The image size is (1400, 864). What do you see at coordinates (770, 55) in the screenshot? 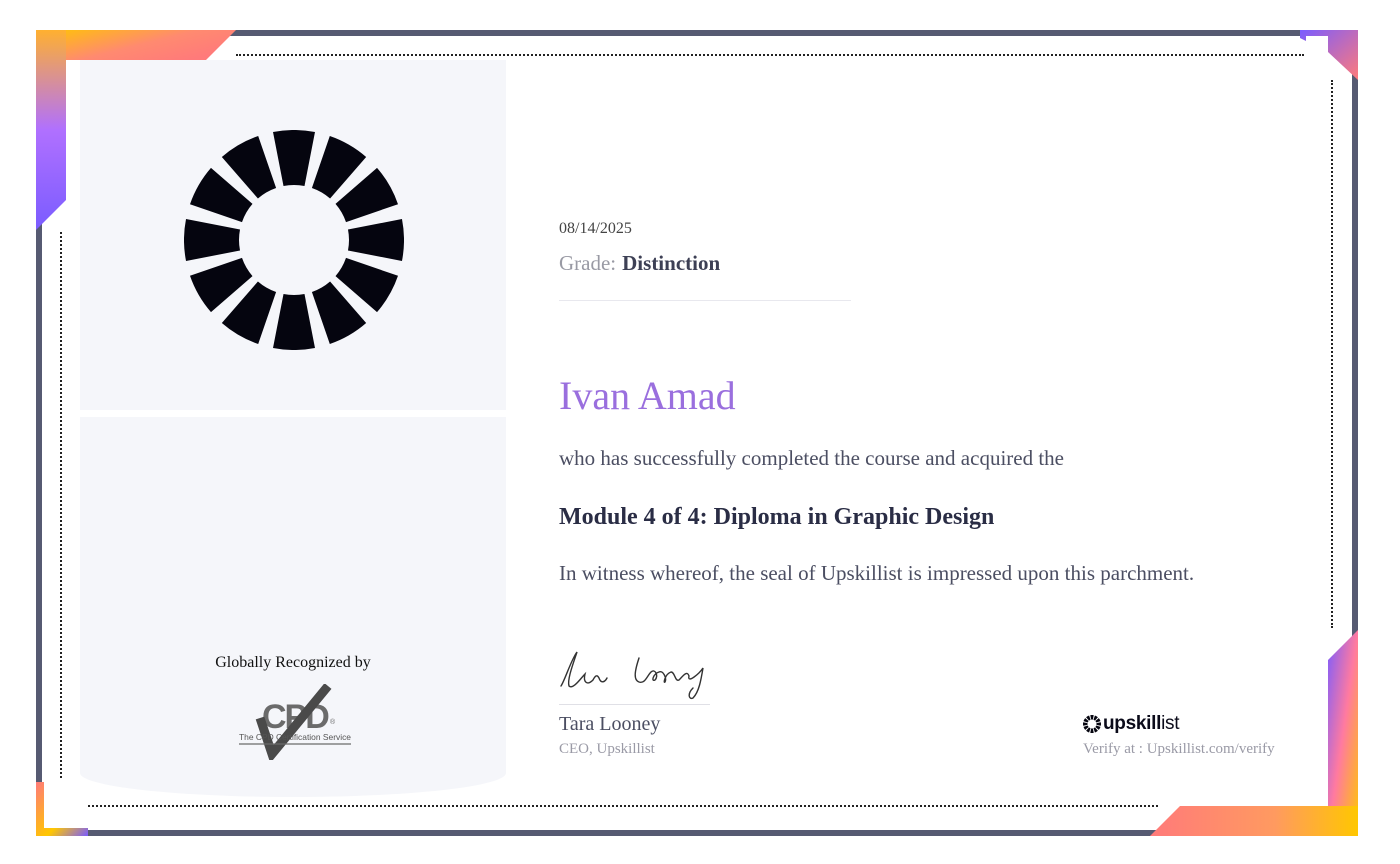
I see `dotted-border-top` at bounding box center [770, 55].